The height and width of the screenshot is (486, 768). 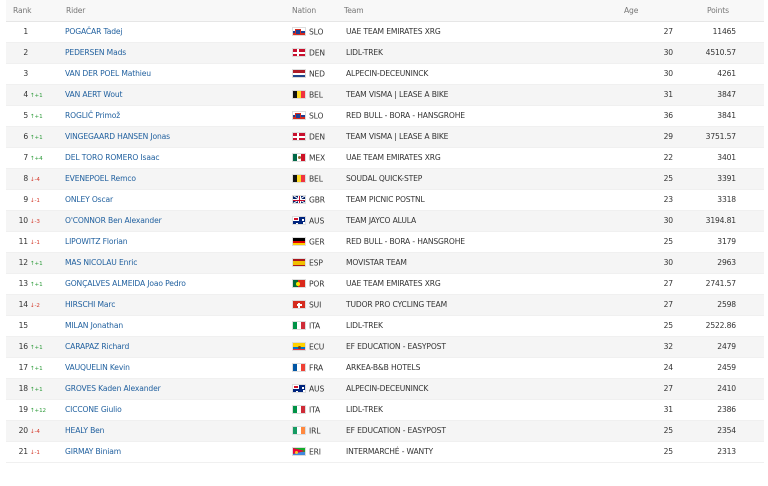 I want to click on rank-change-value: -1, so click(x=37, y=453).